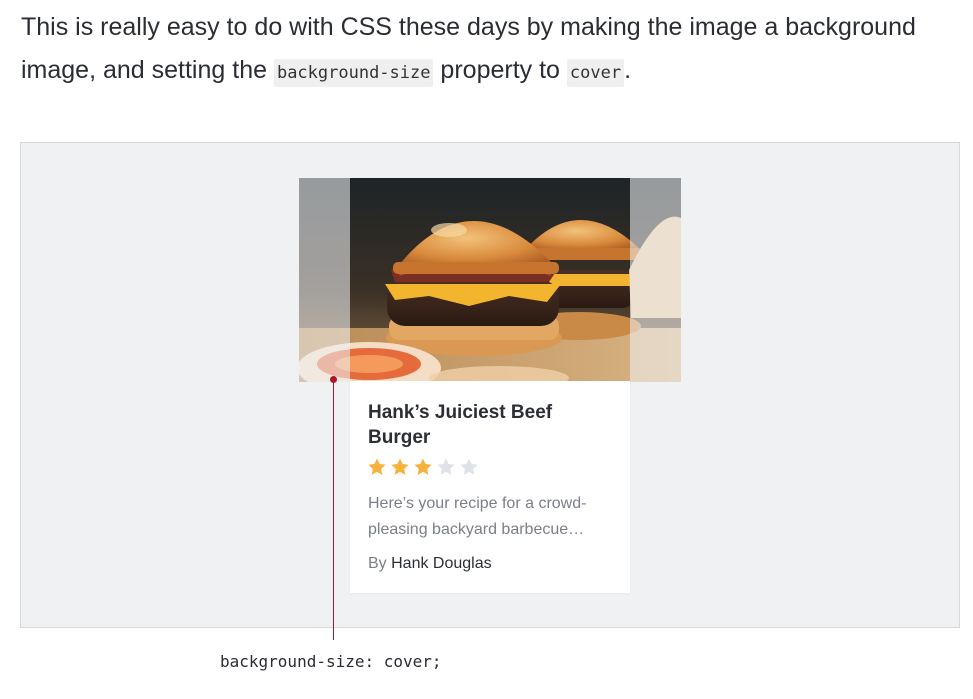 The height and width of the screenshot is (699, 973). I want to click on card-title: Hank’s Juiciest Beef Burger, so click(460, 425).